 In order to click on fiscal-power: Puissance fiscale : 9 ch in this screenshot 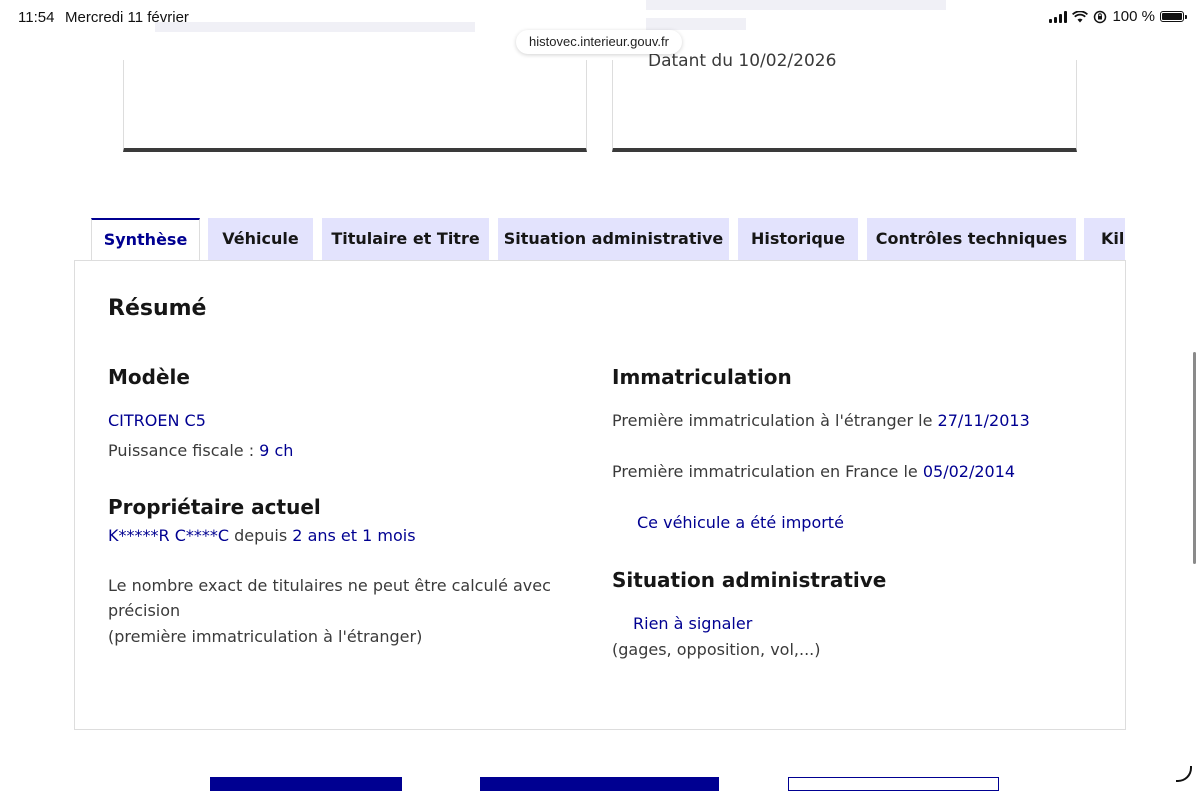, I will do `click(200, 450)`.